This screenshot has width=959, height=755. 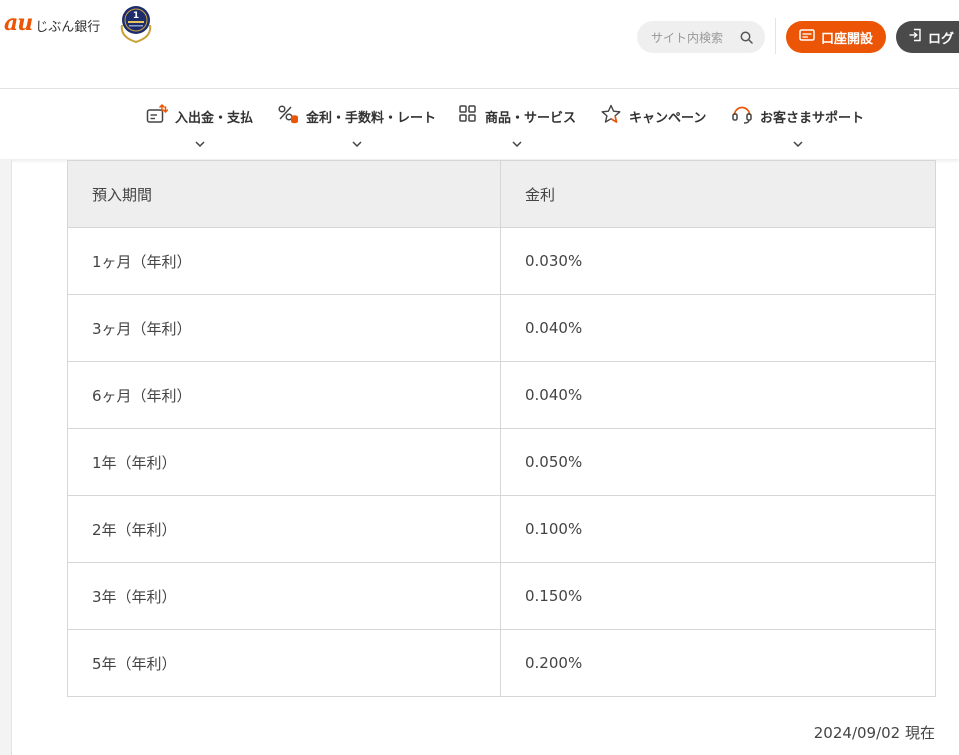 What do you see at coordinates (718, 194) in the screenshot?
I see `column-header-rate: 金利` at bounding box center [718, 194].